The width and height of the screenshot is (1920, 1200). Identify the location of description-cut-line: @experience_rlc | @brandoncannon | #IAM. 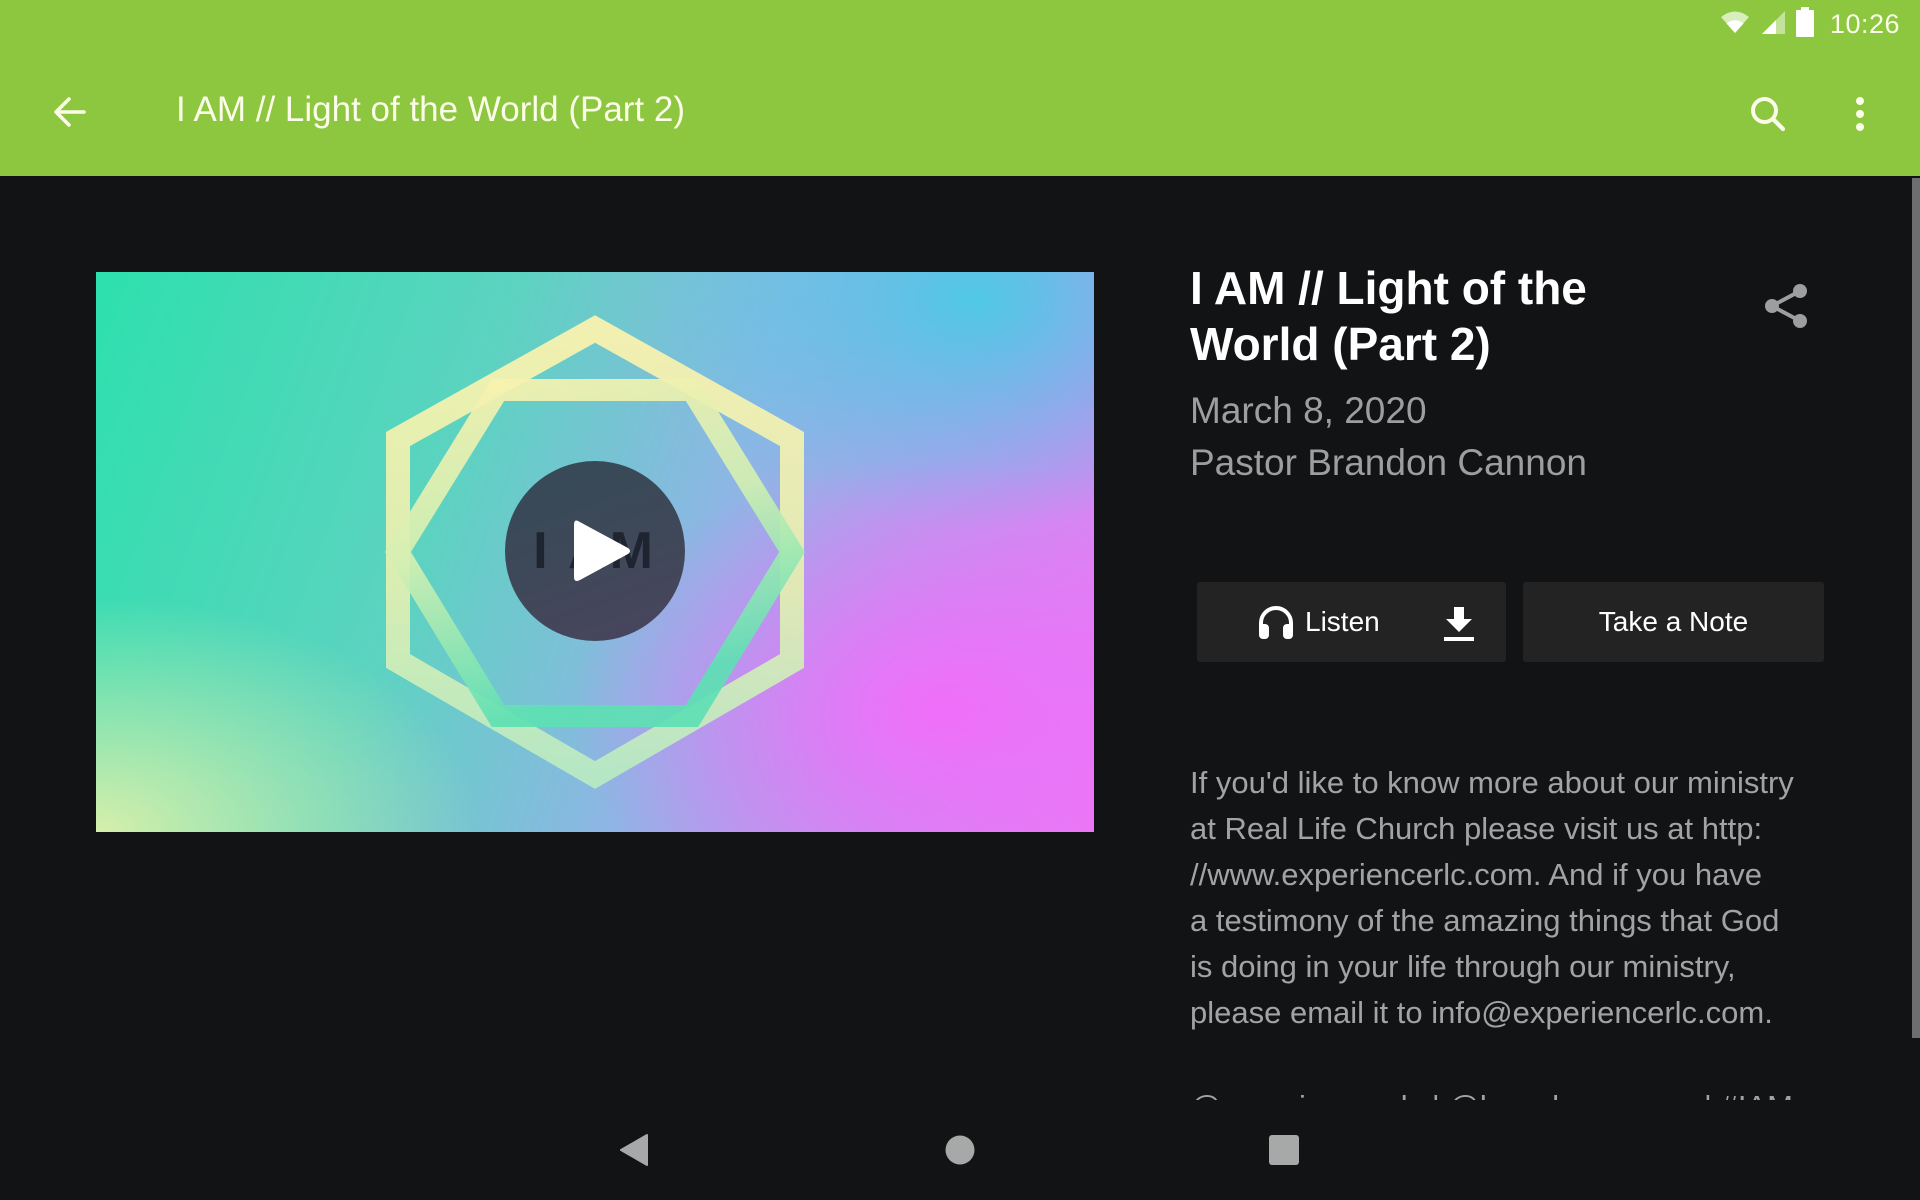
(1510, 1093).